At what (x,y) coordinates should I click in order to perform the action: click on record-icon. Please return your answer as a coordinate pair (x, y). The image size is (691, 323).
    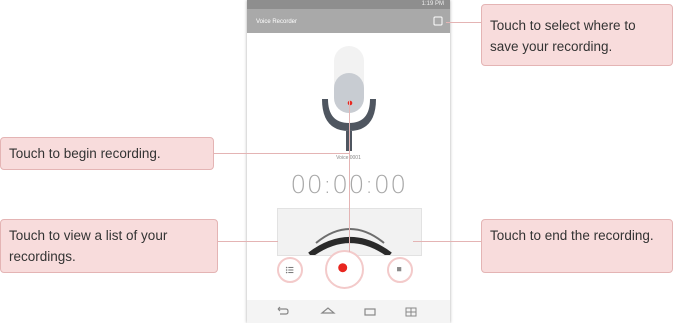
    Looking at the image, I should click on (343, 268).